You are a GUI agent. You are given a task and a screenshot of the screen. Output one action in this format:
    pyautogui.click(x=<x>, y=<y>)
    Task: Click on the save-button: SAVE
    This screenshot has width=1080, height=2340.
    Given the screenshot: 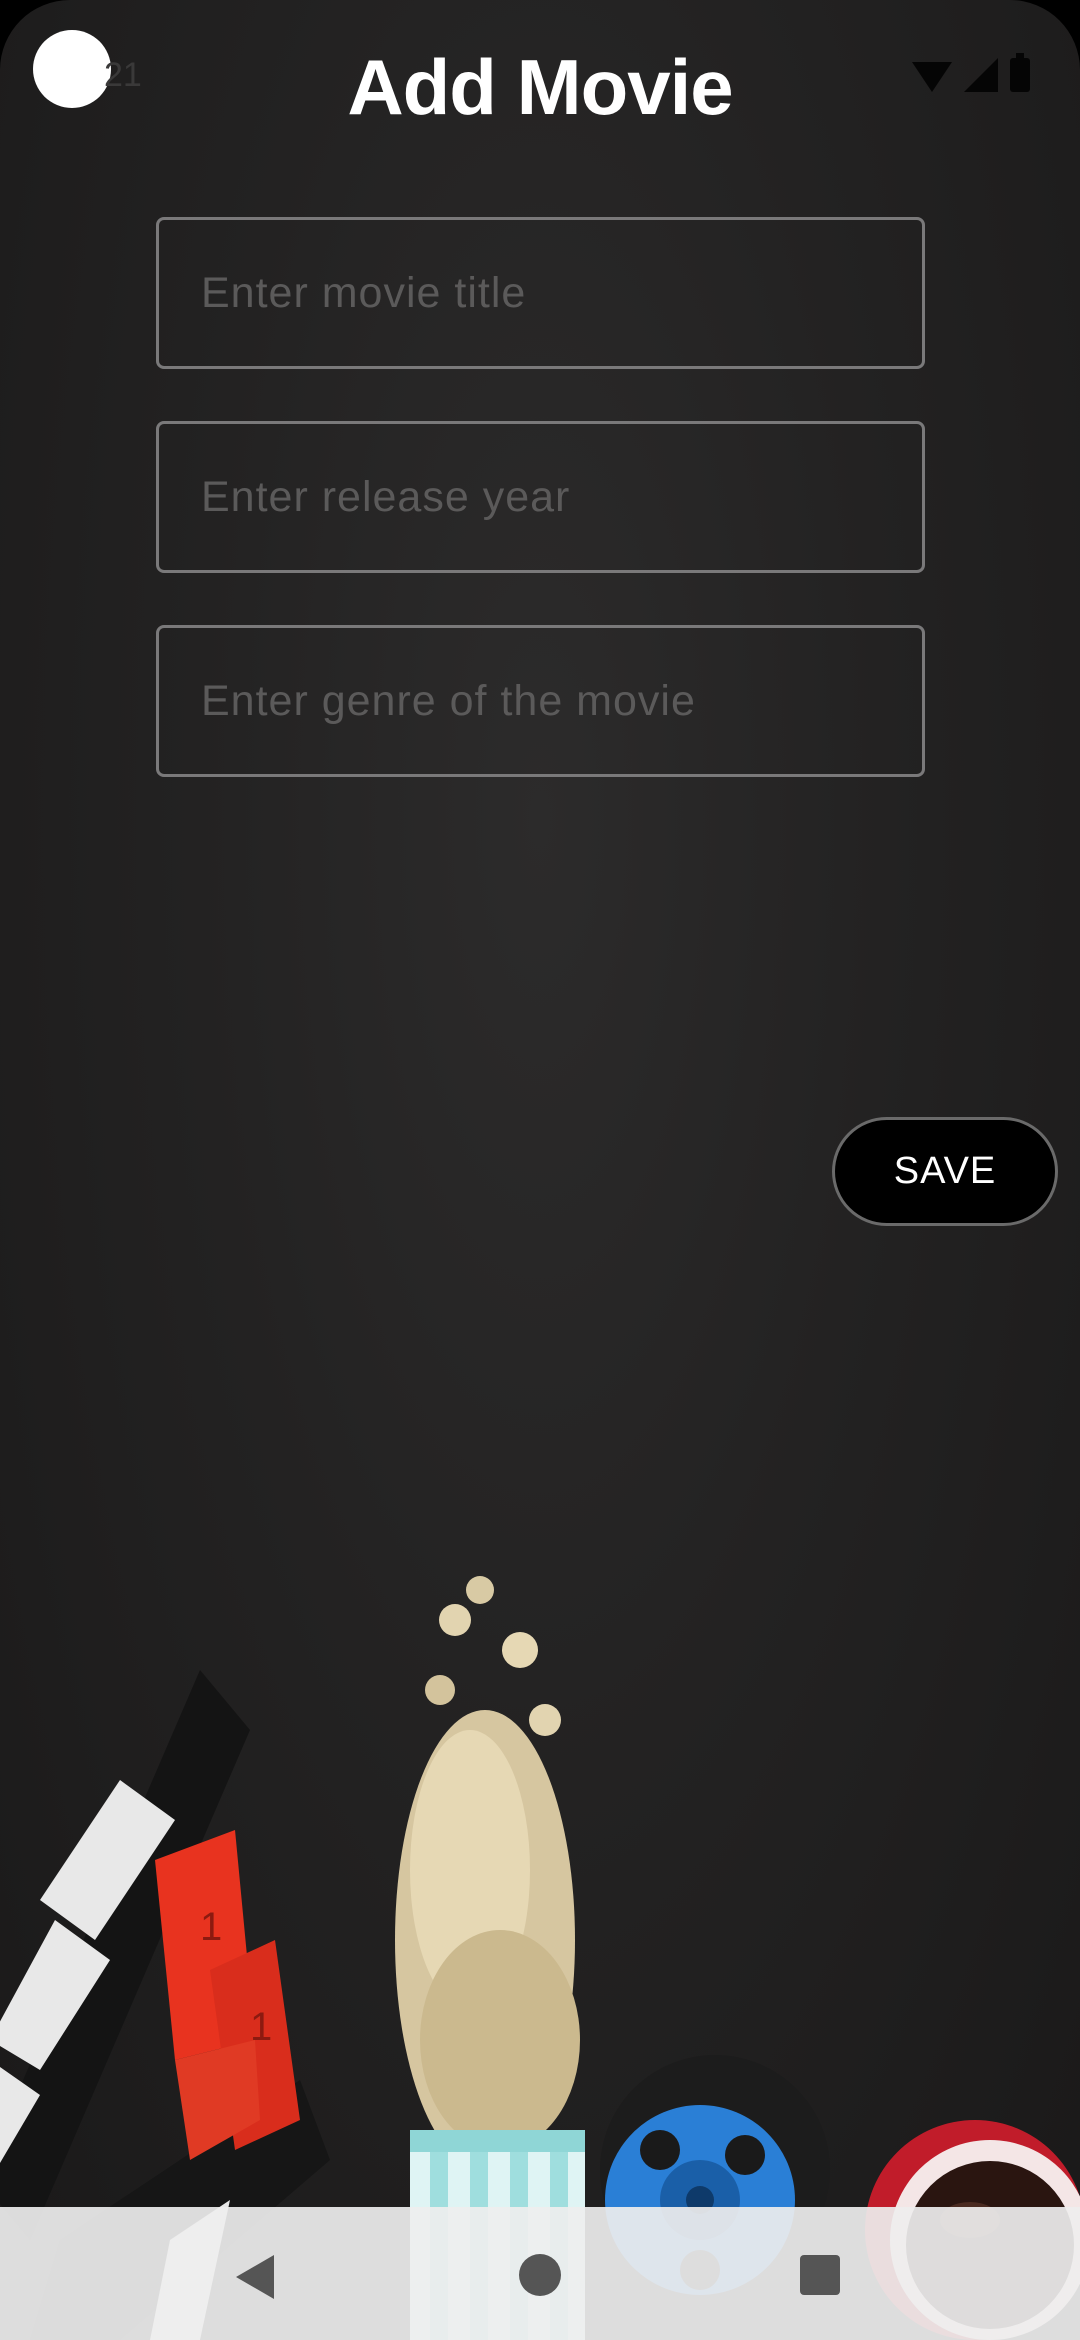 What is the action you would take?
    pyautogui.click(x=945, y=1171)
    